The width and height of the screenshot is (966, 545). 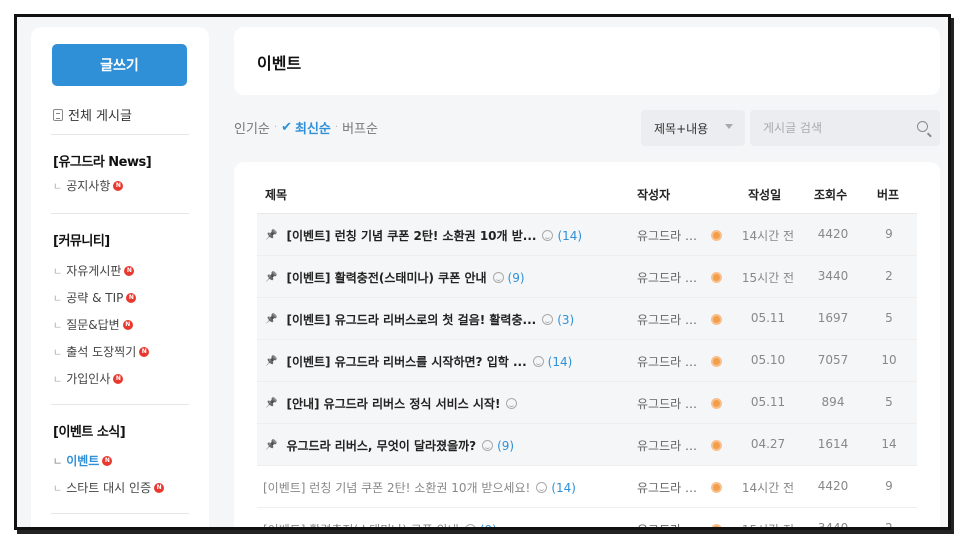 What do you see at coordinates (693, 128) in the screenshot?
I see `search-scope-select: 제목+내용` at bounding box center [693, 128].